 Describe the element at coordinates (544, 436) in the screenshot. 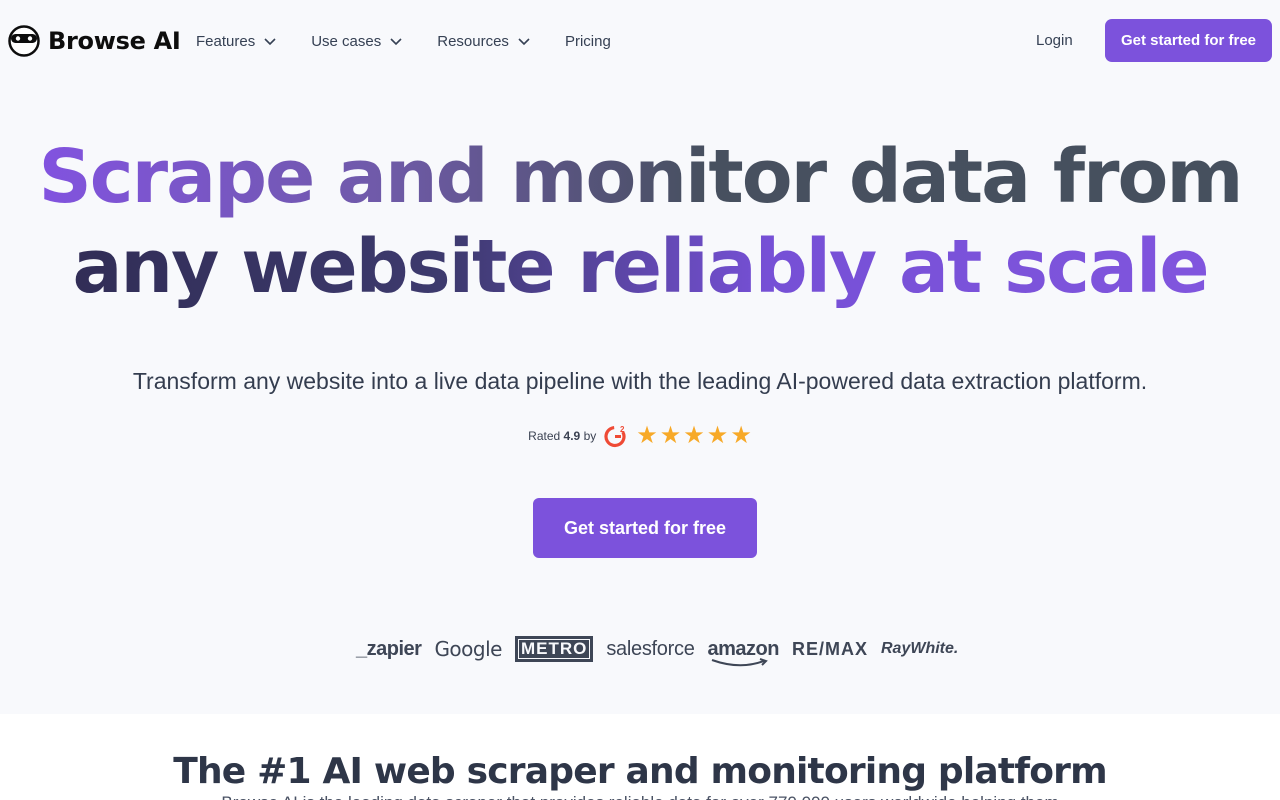

I see `rating-prefix: Rated` at that location.